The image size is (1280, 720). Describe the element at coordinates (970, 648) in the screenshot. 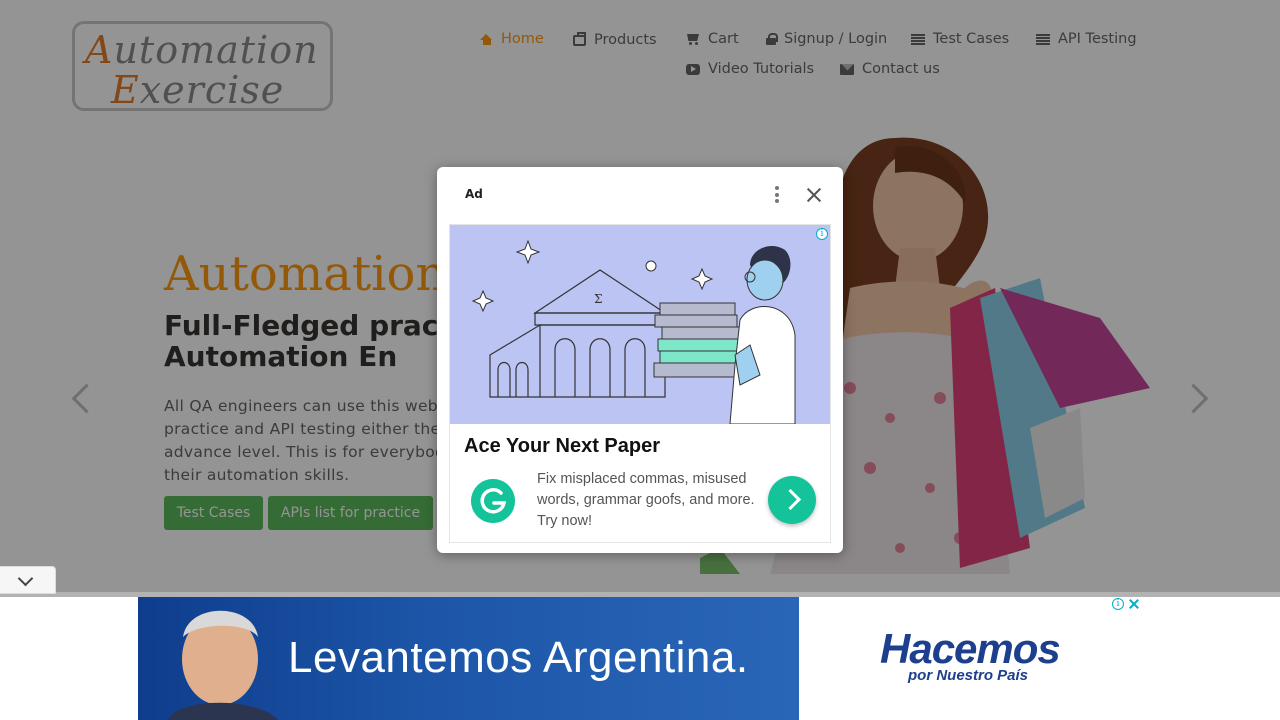

I see `banner-brand: Hacemos` at that location.